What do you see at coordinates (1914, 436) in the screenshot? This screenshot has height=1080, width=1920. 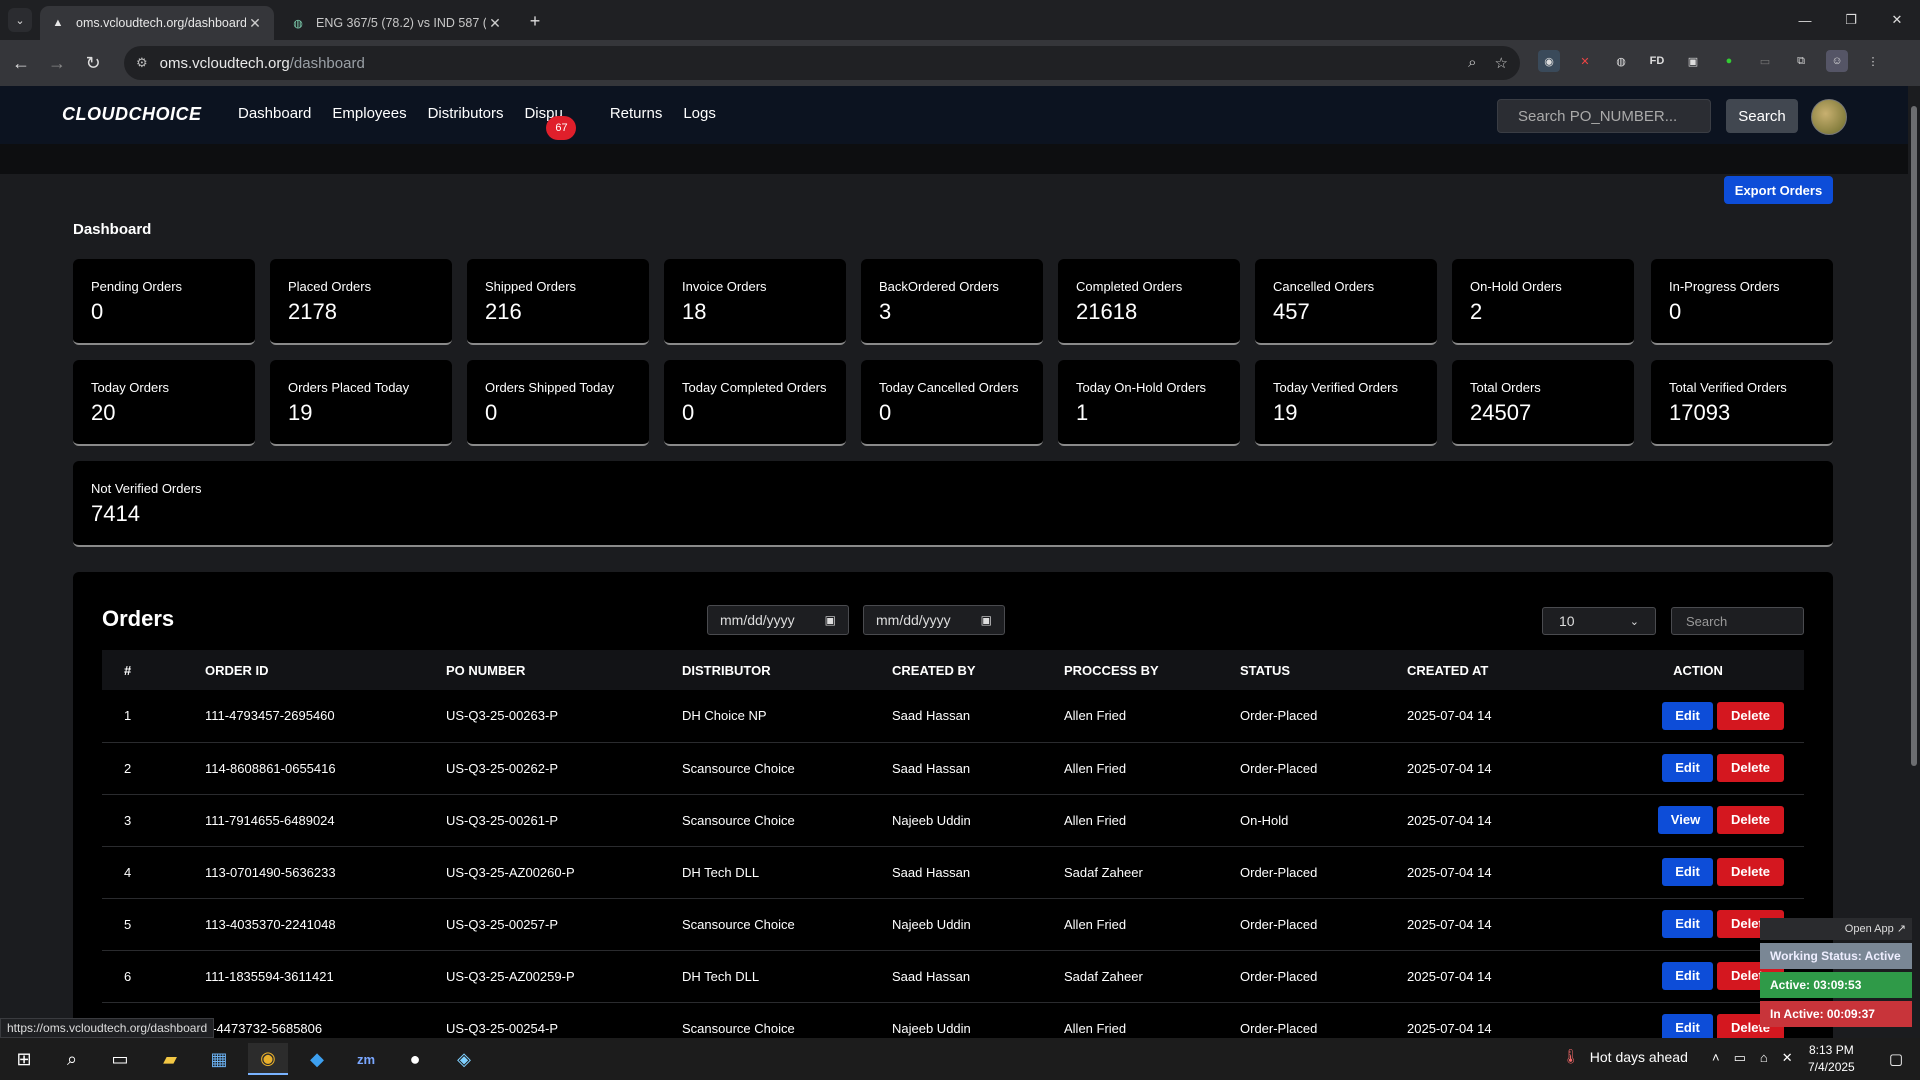 I see `scrollbar-thumb` at bounding box center [1914, 436].